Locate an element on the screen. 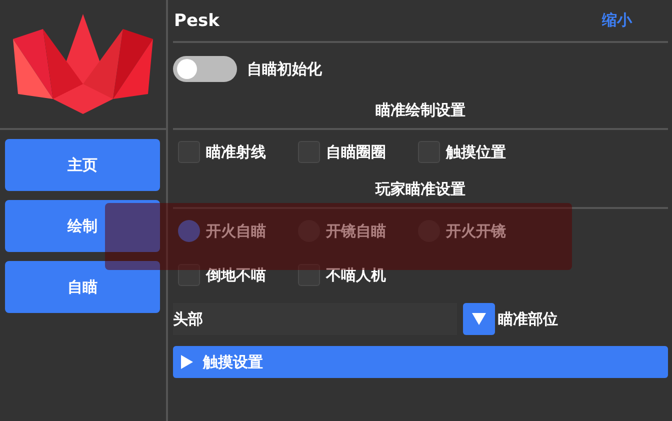 This screenshot has height=421, width=672. sidebar-item: 主页 is located at coordinates (82, 165).